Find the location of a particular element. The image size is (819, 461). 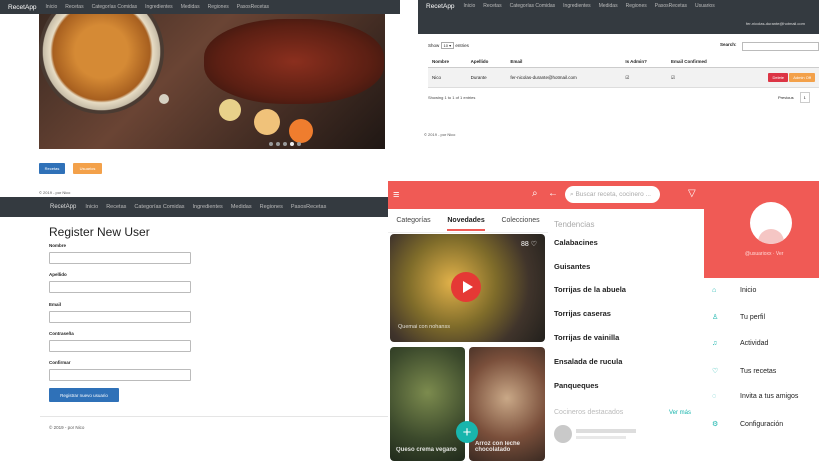

table-info: Showing 1 to 1 of 1 entries is located at coordinates (452, 97).